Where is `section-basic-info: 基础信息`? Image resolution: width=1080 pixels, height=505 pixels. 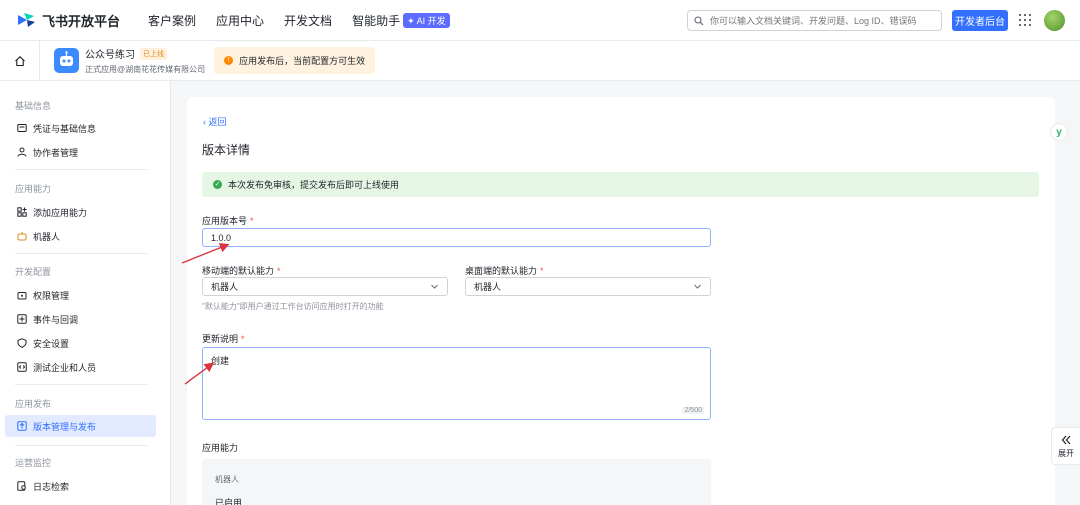 section-basic-info: 基础信息 is located at coordinates (33, 106).